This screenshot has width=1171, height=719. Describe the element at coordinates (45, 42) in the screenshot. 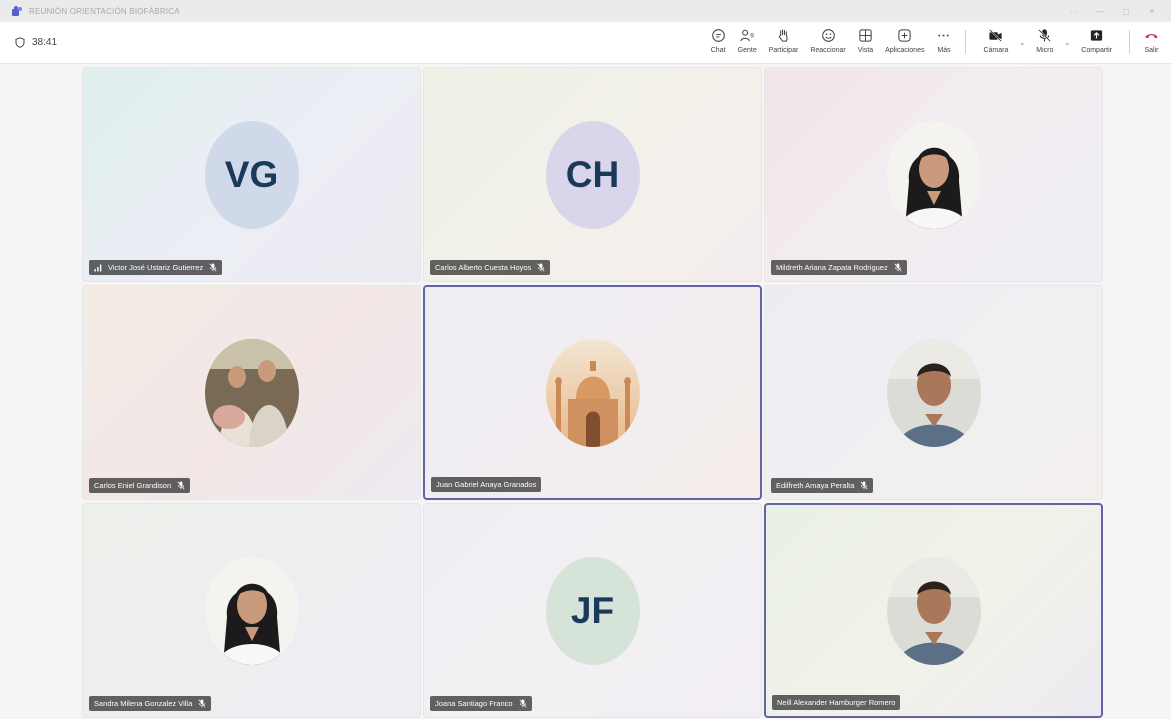

I see `timer-label: 38:41` at that location.